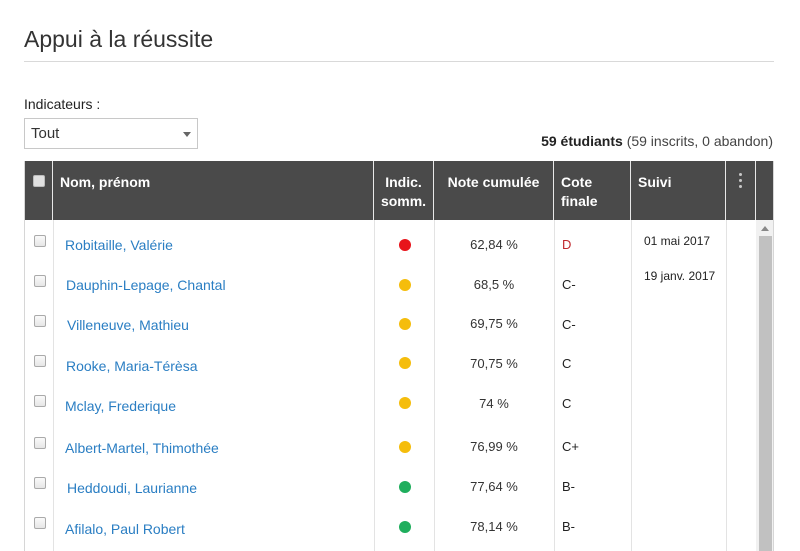 This screenshot has width=800, height=551. I want to click on header-cote: Cote finale, so click(592, 190).